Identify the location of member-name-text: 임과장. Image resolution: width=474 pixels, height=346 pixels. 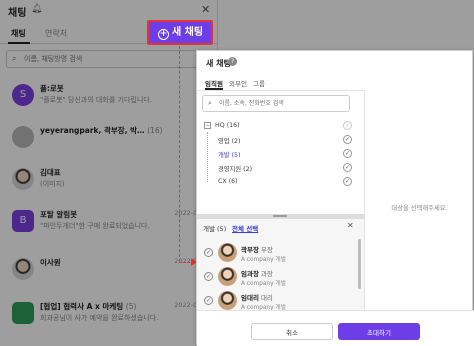
(250, 274).